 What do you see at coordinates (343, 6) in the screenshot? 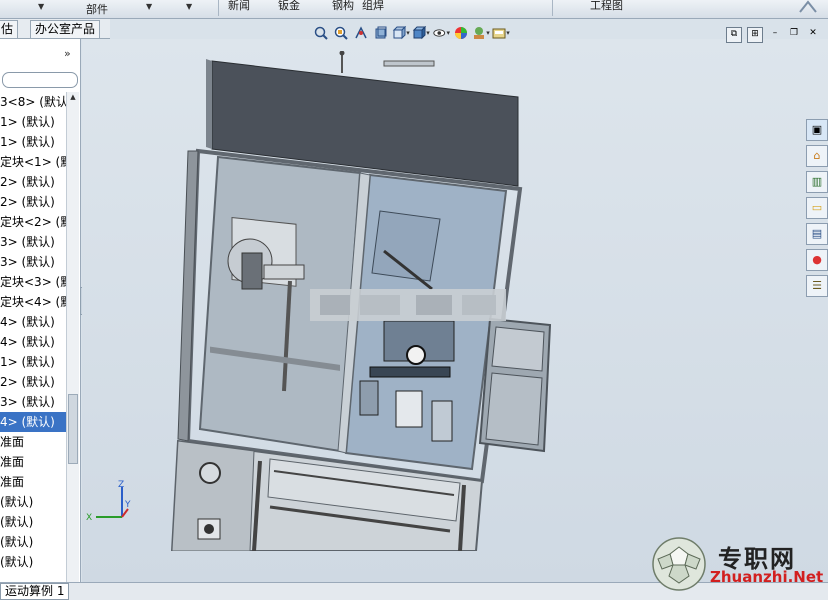
I see `ribbon-item-c: 钢构` at bounding box center [343, 6].